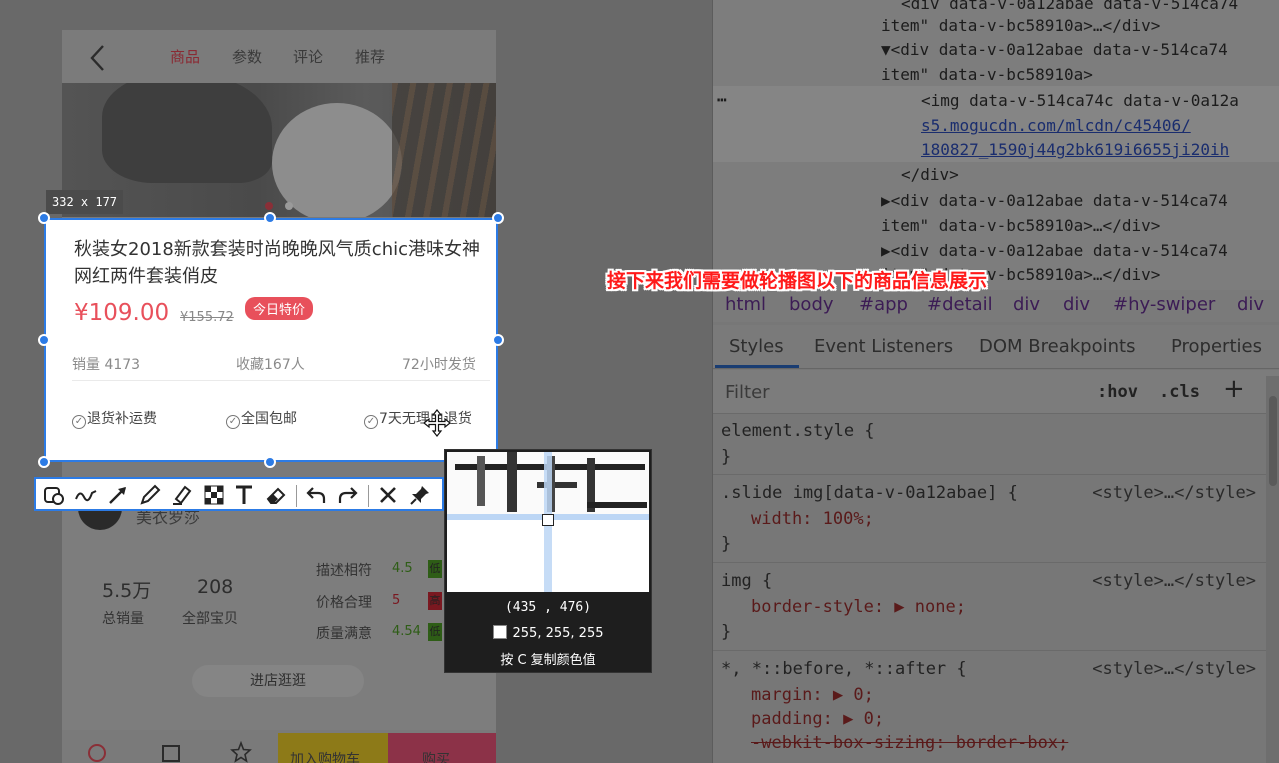 The width and height of the screenshot is (1279, 763). Describe the element at coordinates (1179, 392) in the screenshot. I see `cls-button: .cls` at that location.